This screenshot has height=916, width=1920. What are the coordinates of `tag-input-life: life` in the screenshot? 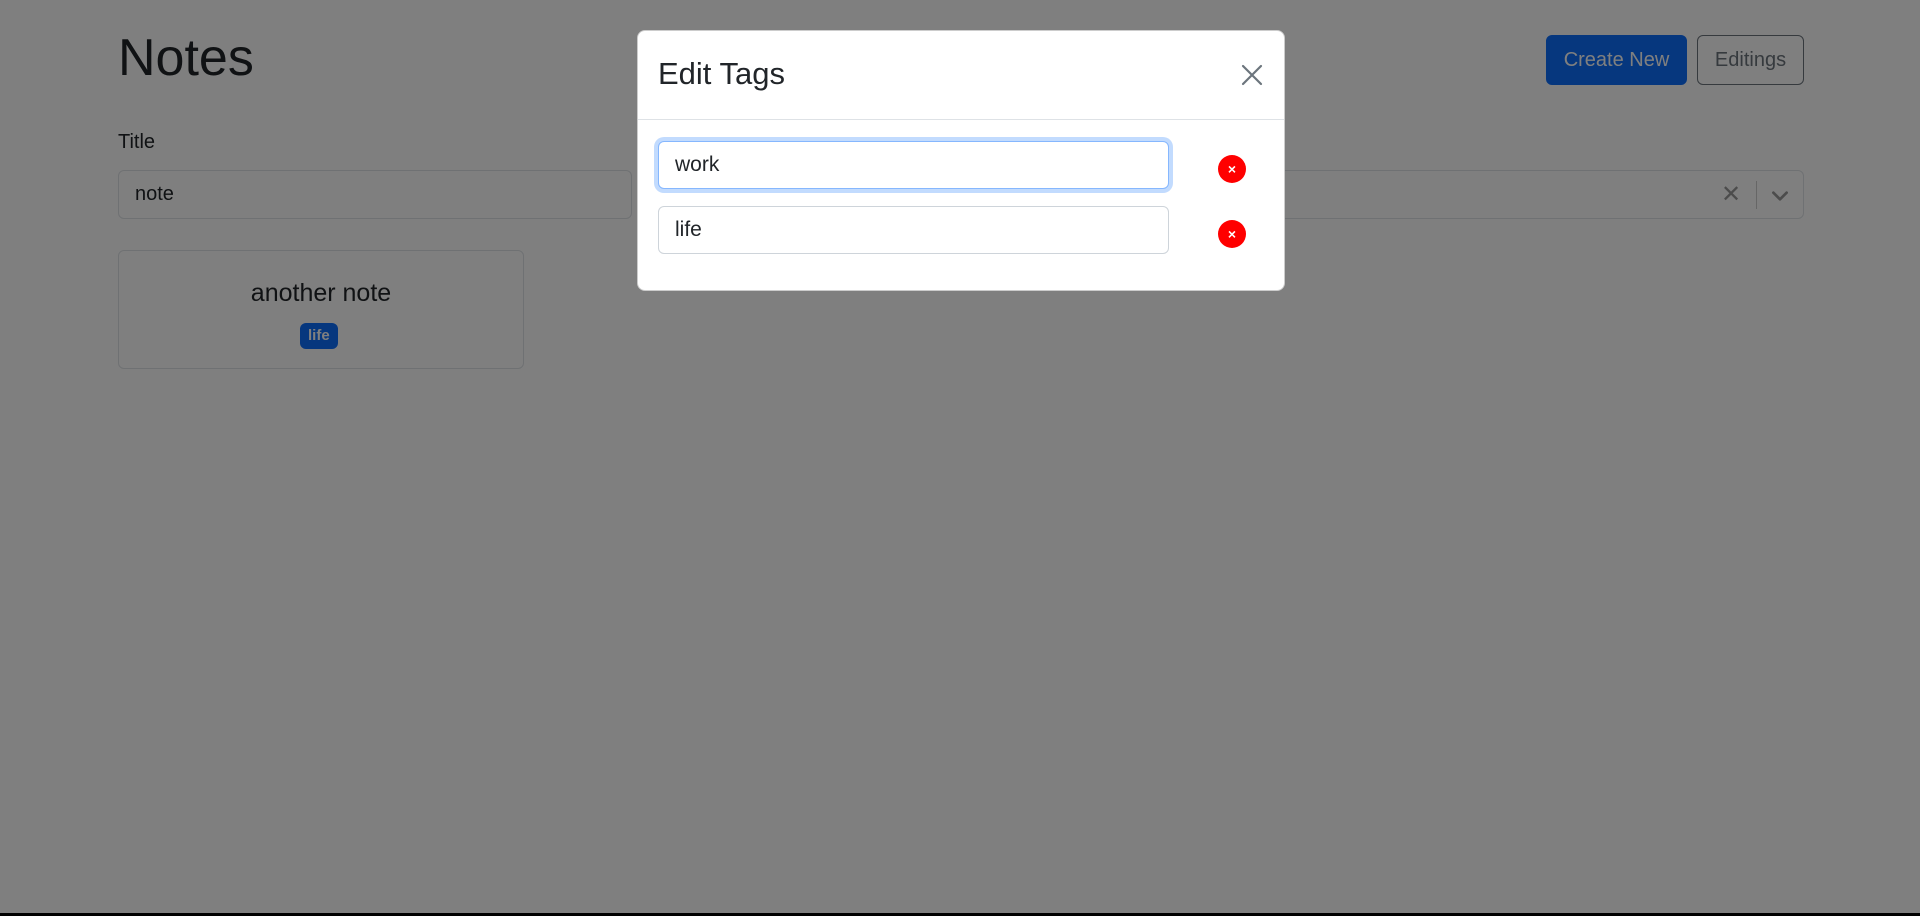 It's located at (913, 230).